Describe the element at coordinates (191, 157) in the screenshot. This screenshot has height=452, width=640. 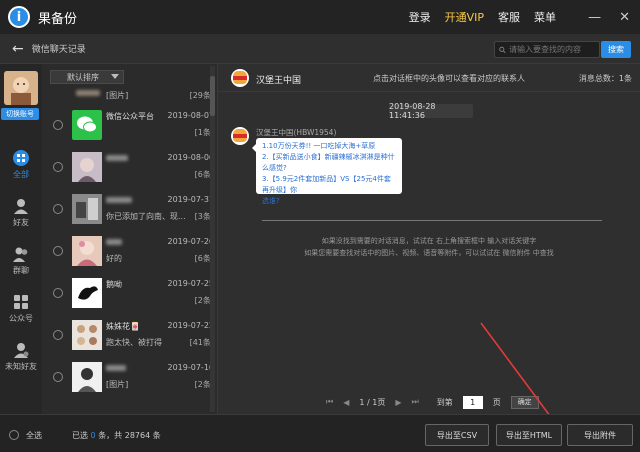
I see `row-date: 2019-08-06` at that location.